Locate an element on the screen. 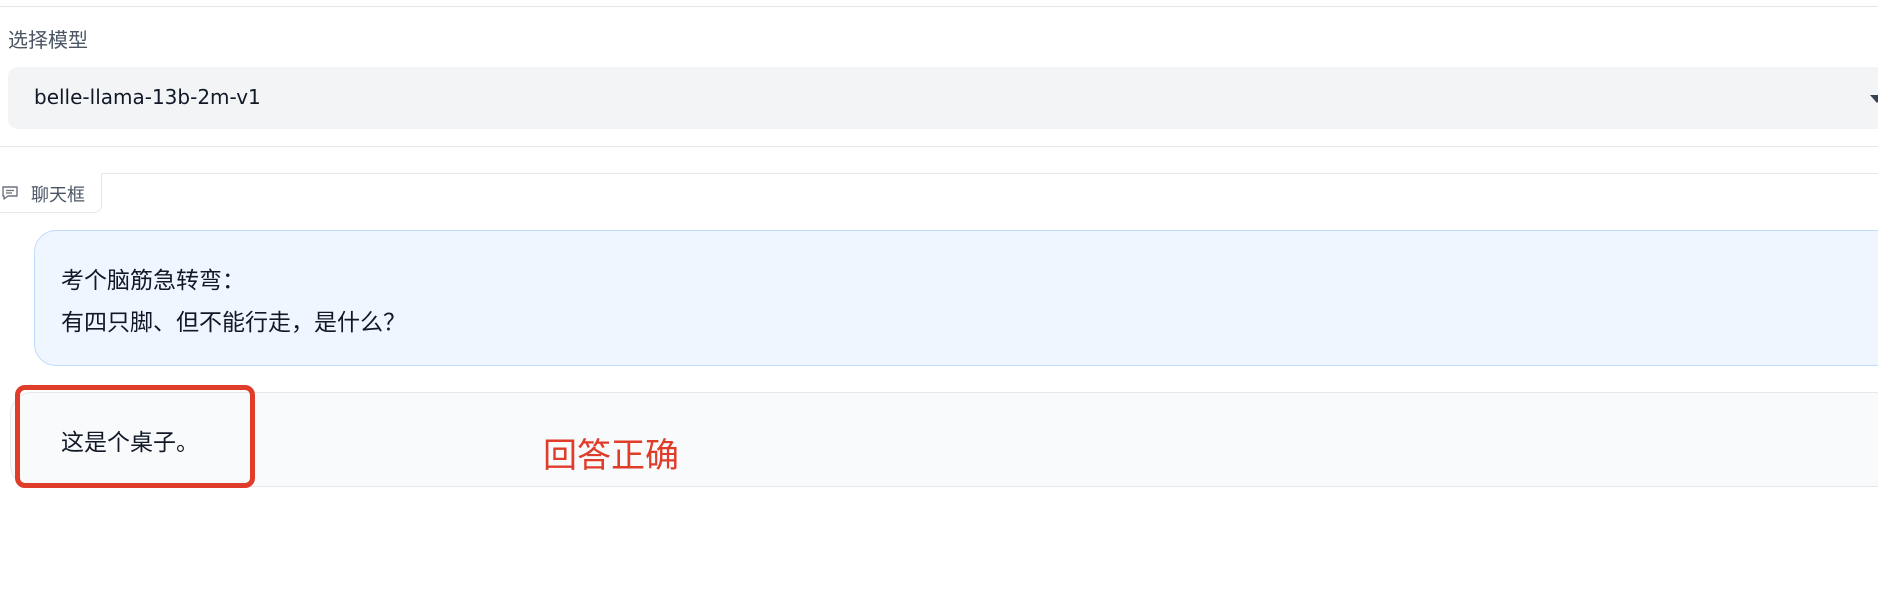  top-divider is located at coordinates (939, 6).